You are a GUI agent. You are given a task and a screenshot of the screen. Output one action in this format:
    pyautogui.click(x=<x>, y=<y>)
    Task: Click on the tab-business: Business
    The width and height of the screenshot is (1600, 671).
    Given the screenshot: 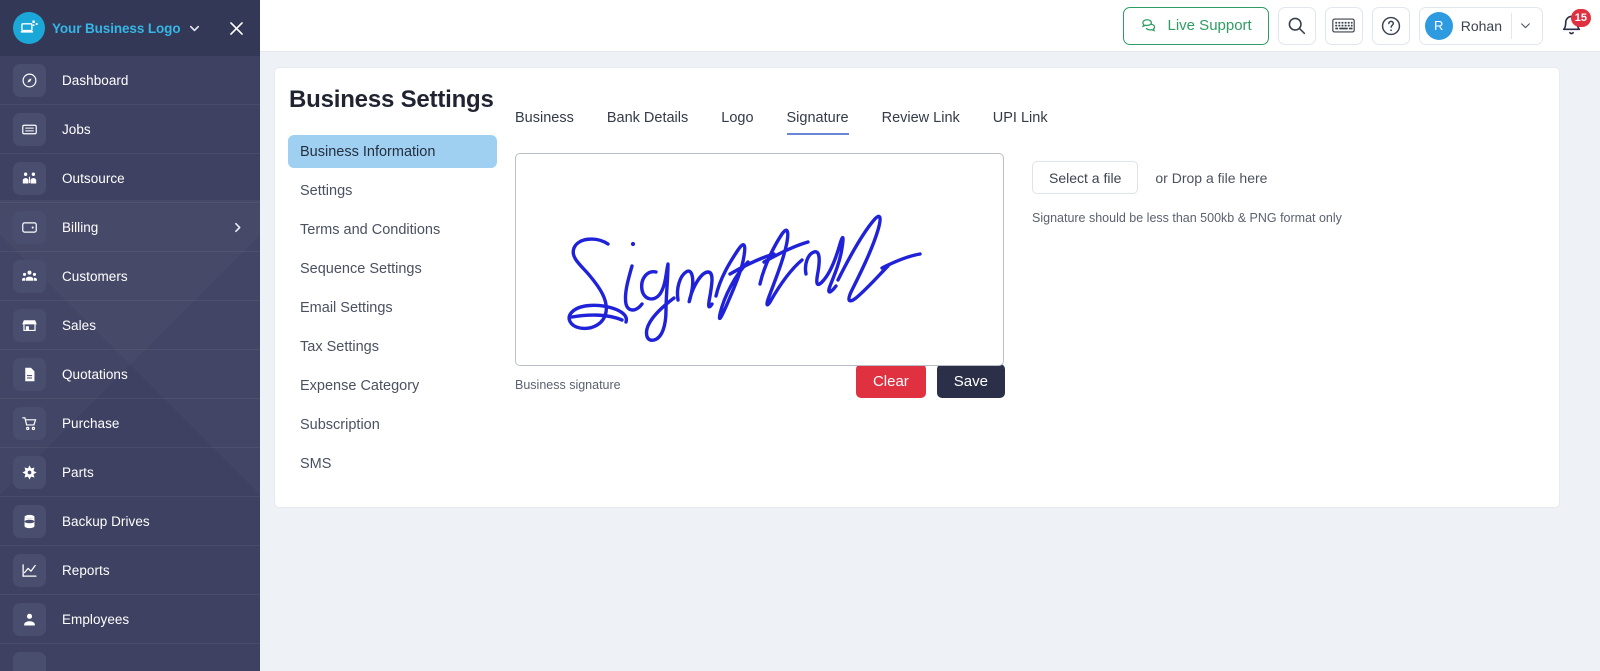 What is the action you would take?
    pyautogui.click(x=544, y=122)
    